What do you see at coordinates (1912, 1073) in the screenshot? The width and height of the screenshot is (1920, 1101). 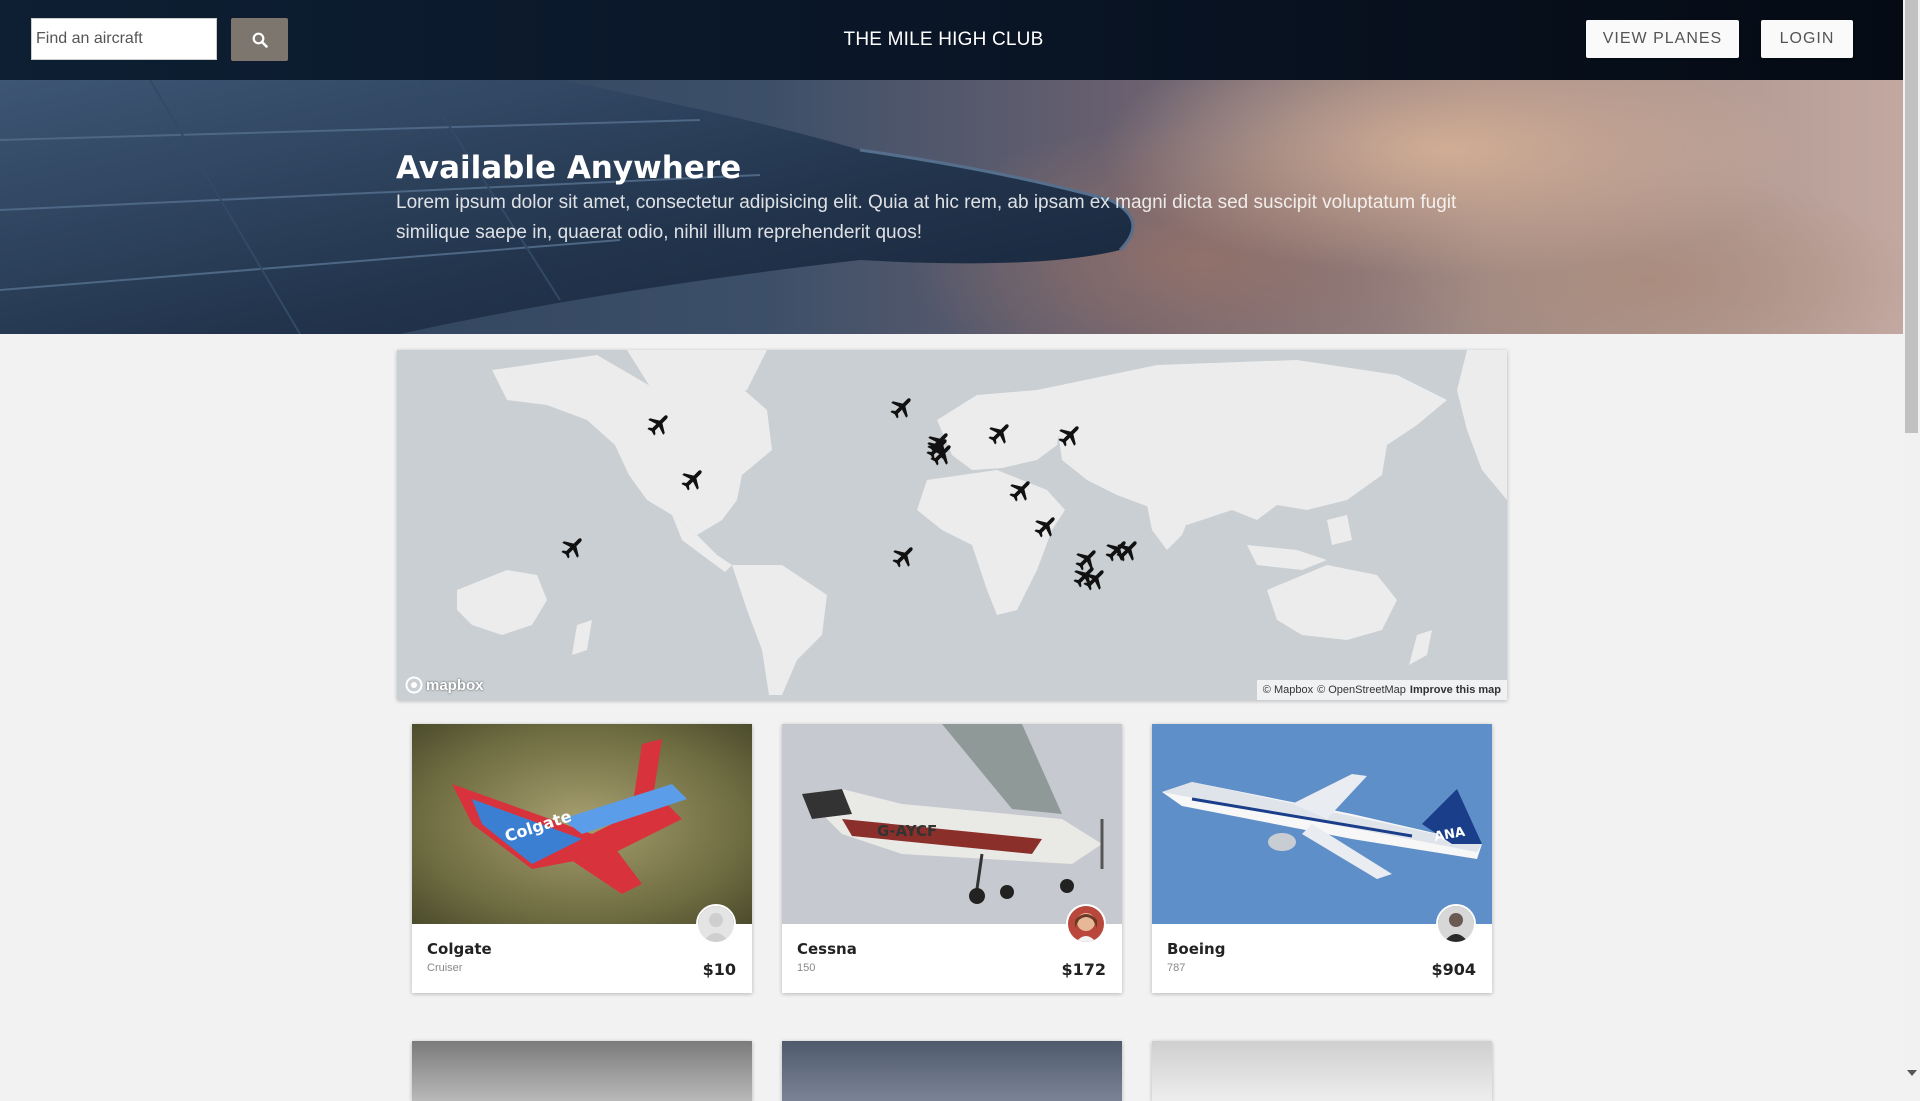 I see `scroll-down-arrow-icon` at bounding box center [1912, 1073].